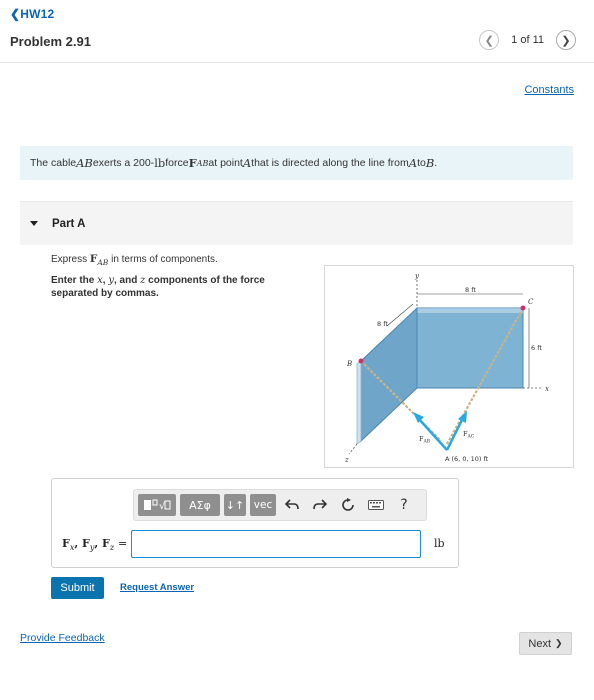  Describe the element at coordinates (549, 90) in the screenshot. I see `constants-link: Constants` at that location.